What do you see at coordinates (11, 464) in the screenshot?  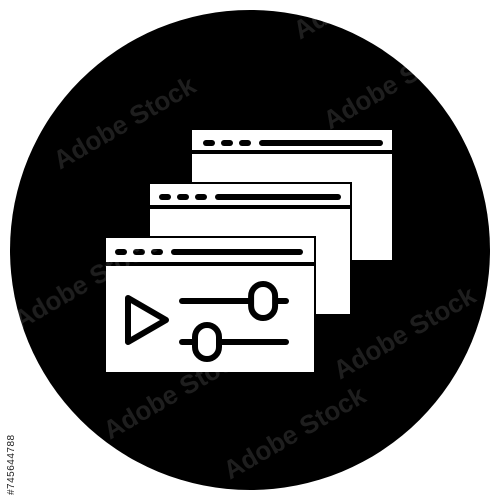 I see `stock-id-label: #745644788` at bounding box center [11, 464].